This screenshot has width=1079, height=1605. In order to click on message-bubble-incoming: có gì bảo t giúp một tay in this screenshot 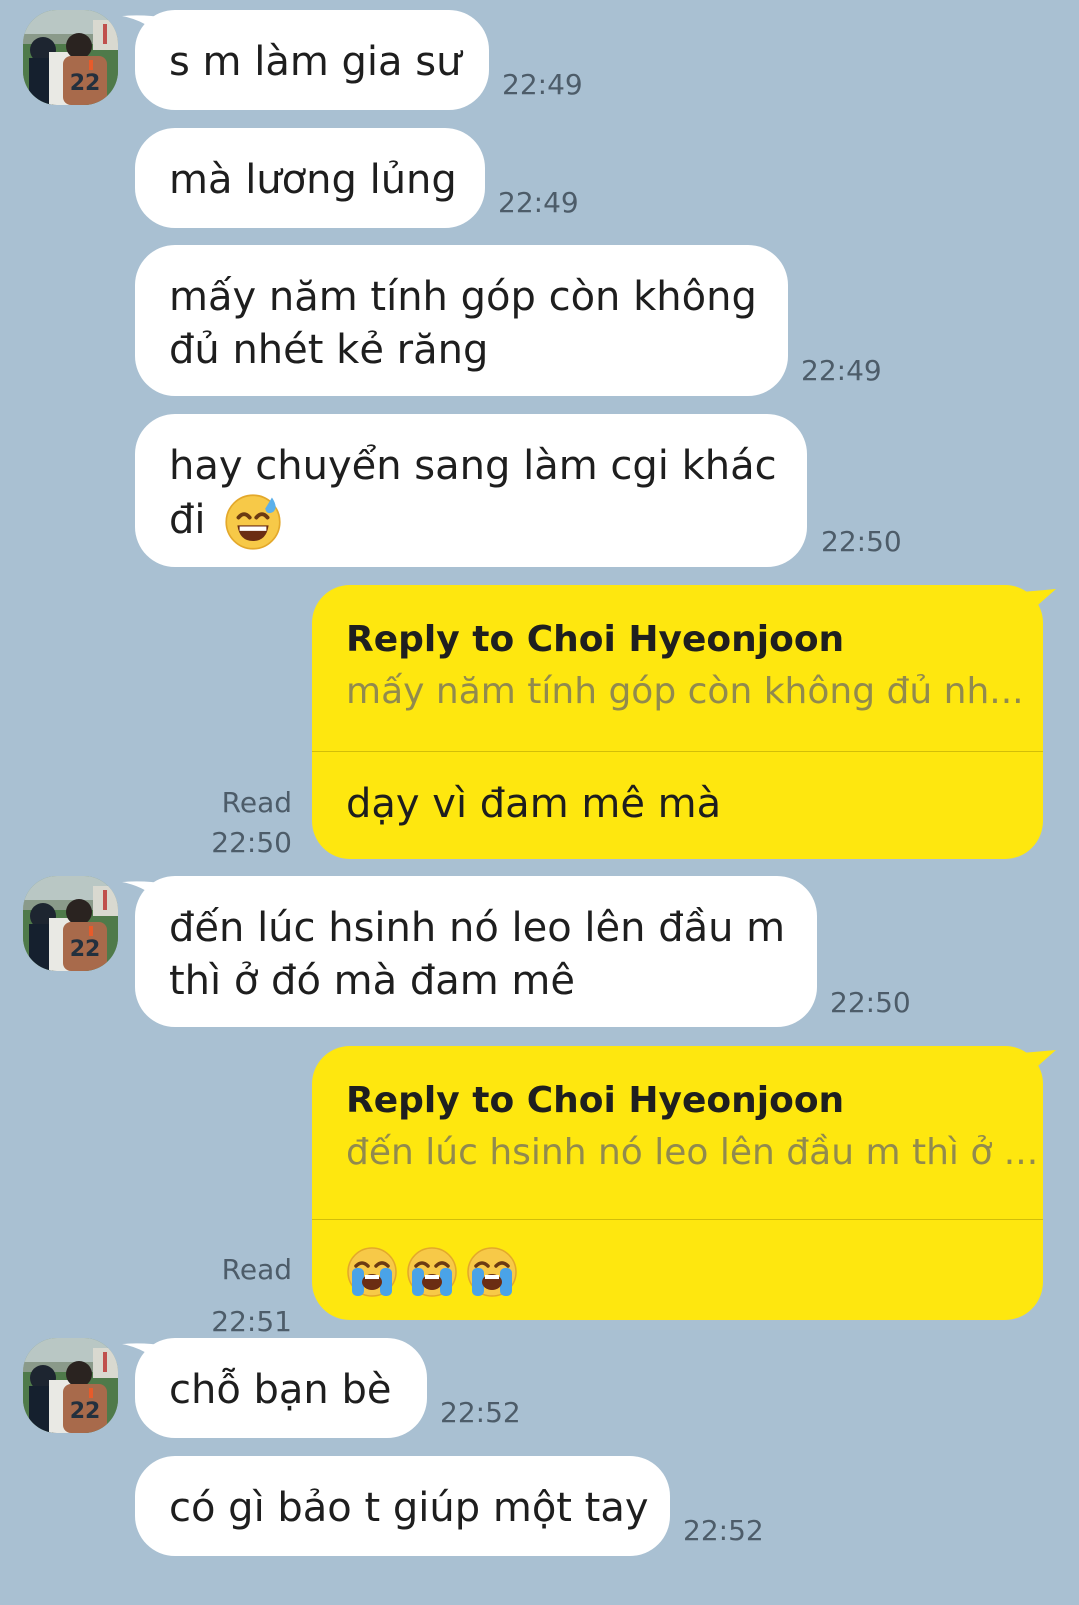, I will do `click(402, 1506)`.